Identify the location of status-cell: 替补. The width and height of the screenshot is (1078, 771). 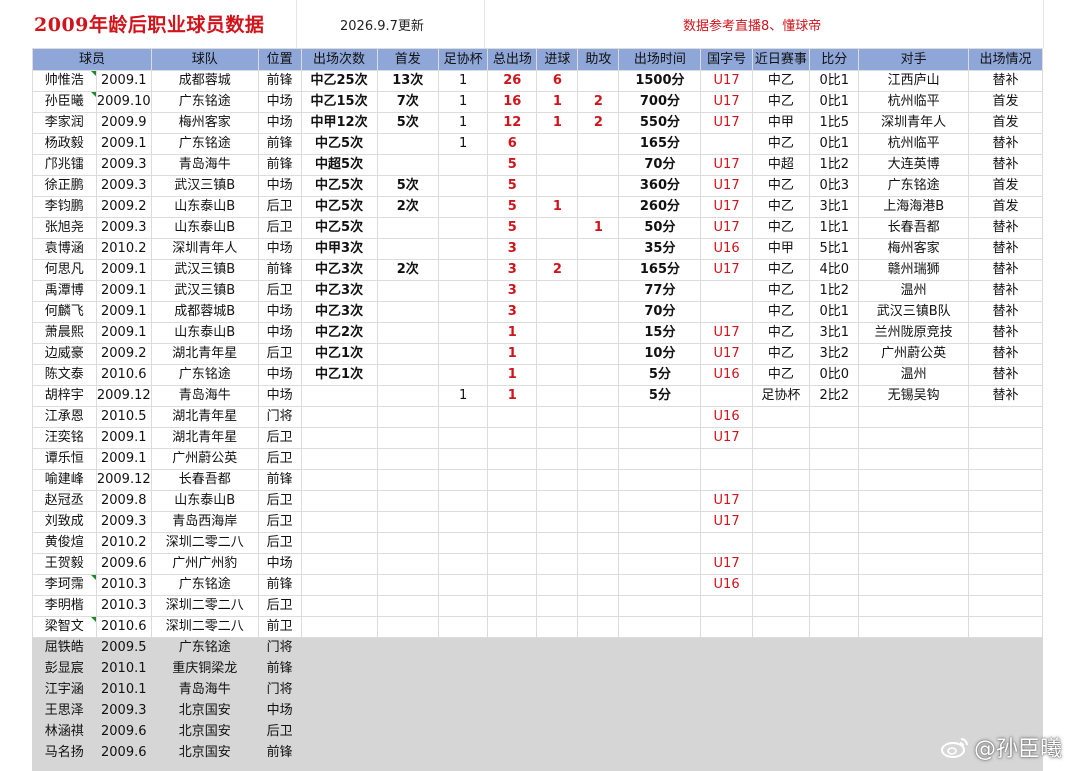
(1005, 375).